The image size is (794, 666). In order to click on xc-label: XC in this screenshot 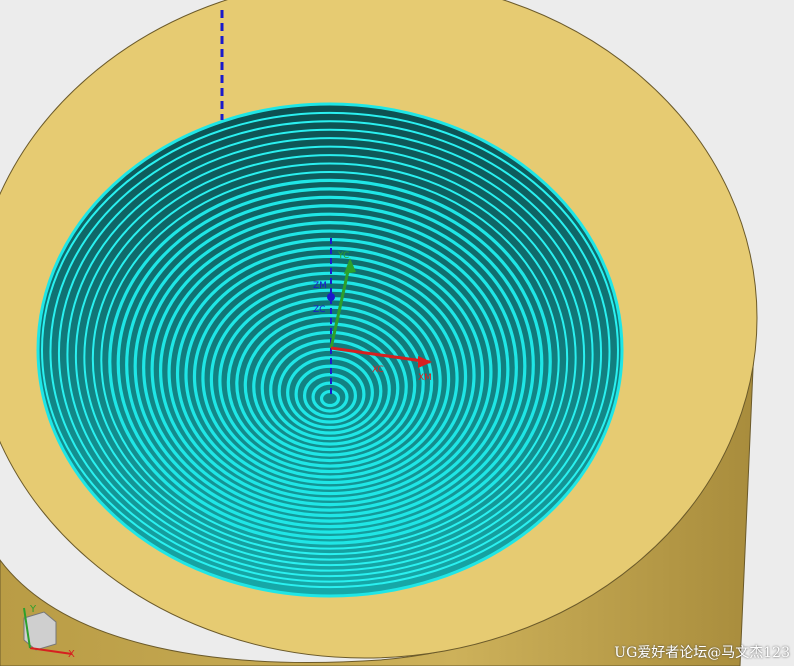, I will do `click(378, 370)`.